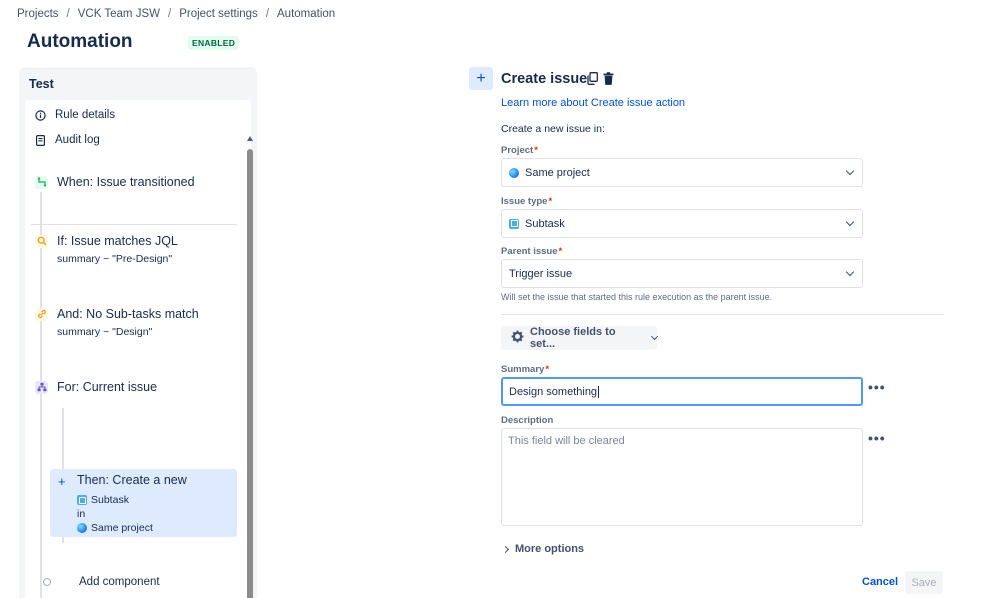 This screenshot has width=999, height=598. I want to click on component-title: And: No Sub-tasks match, so click(128, 314).